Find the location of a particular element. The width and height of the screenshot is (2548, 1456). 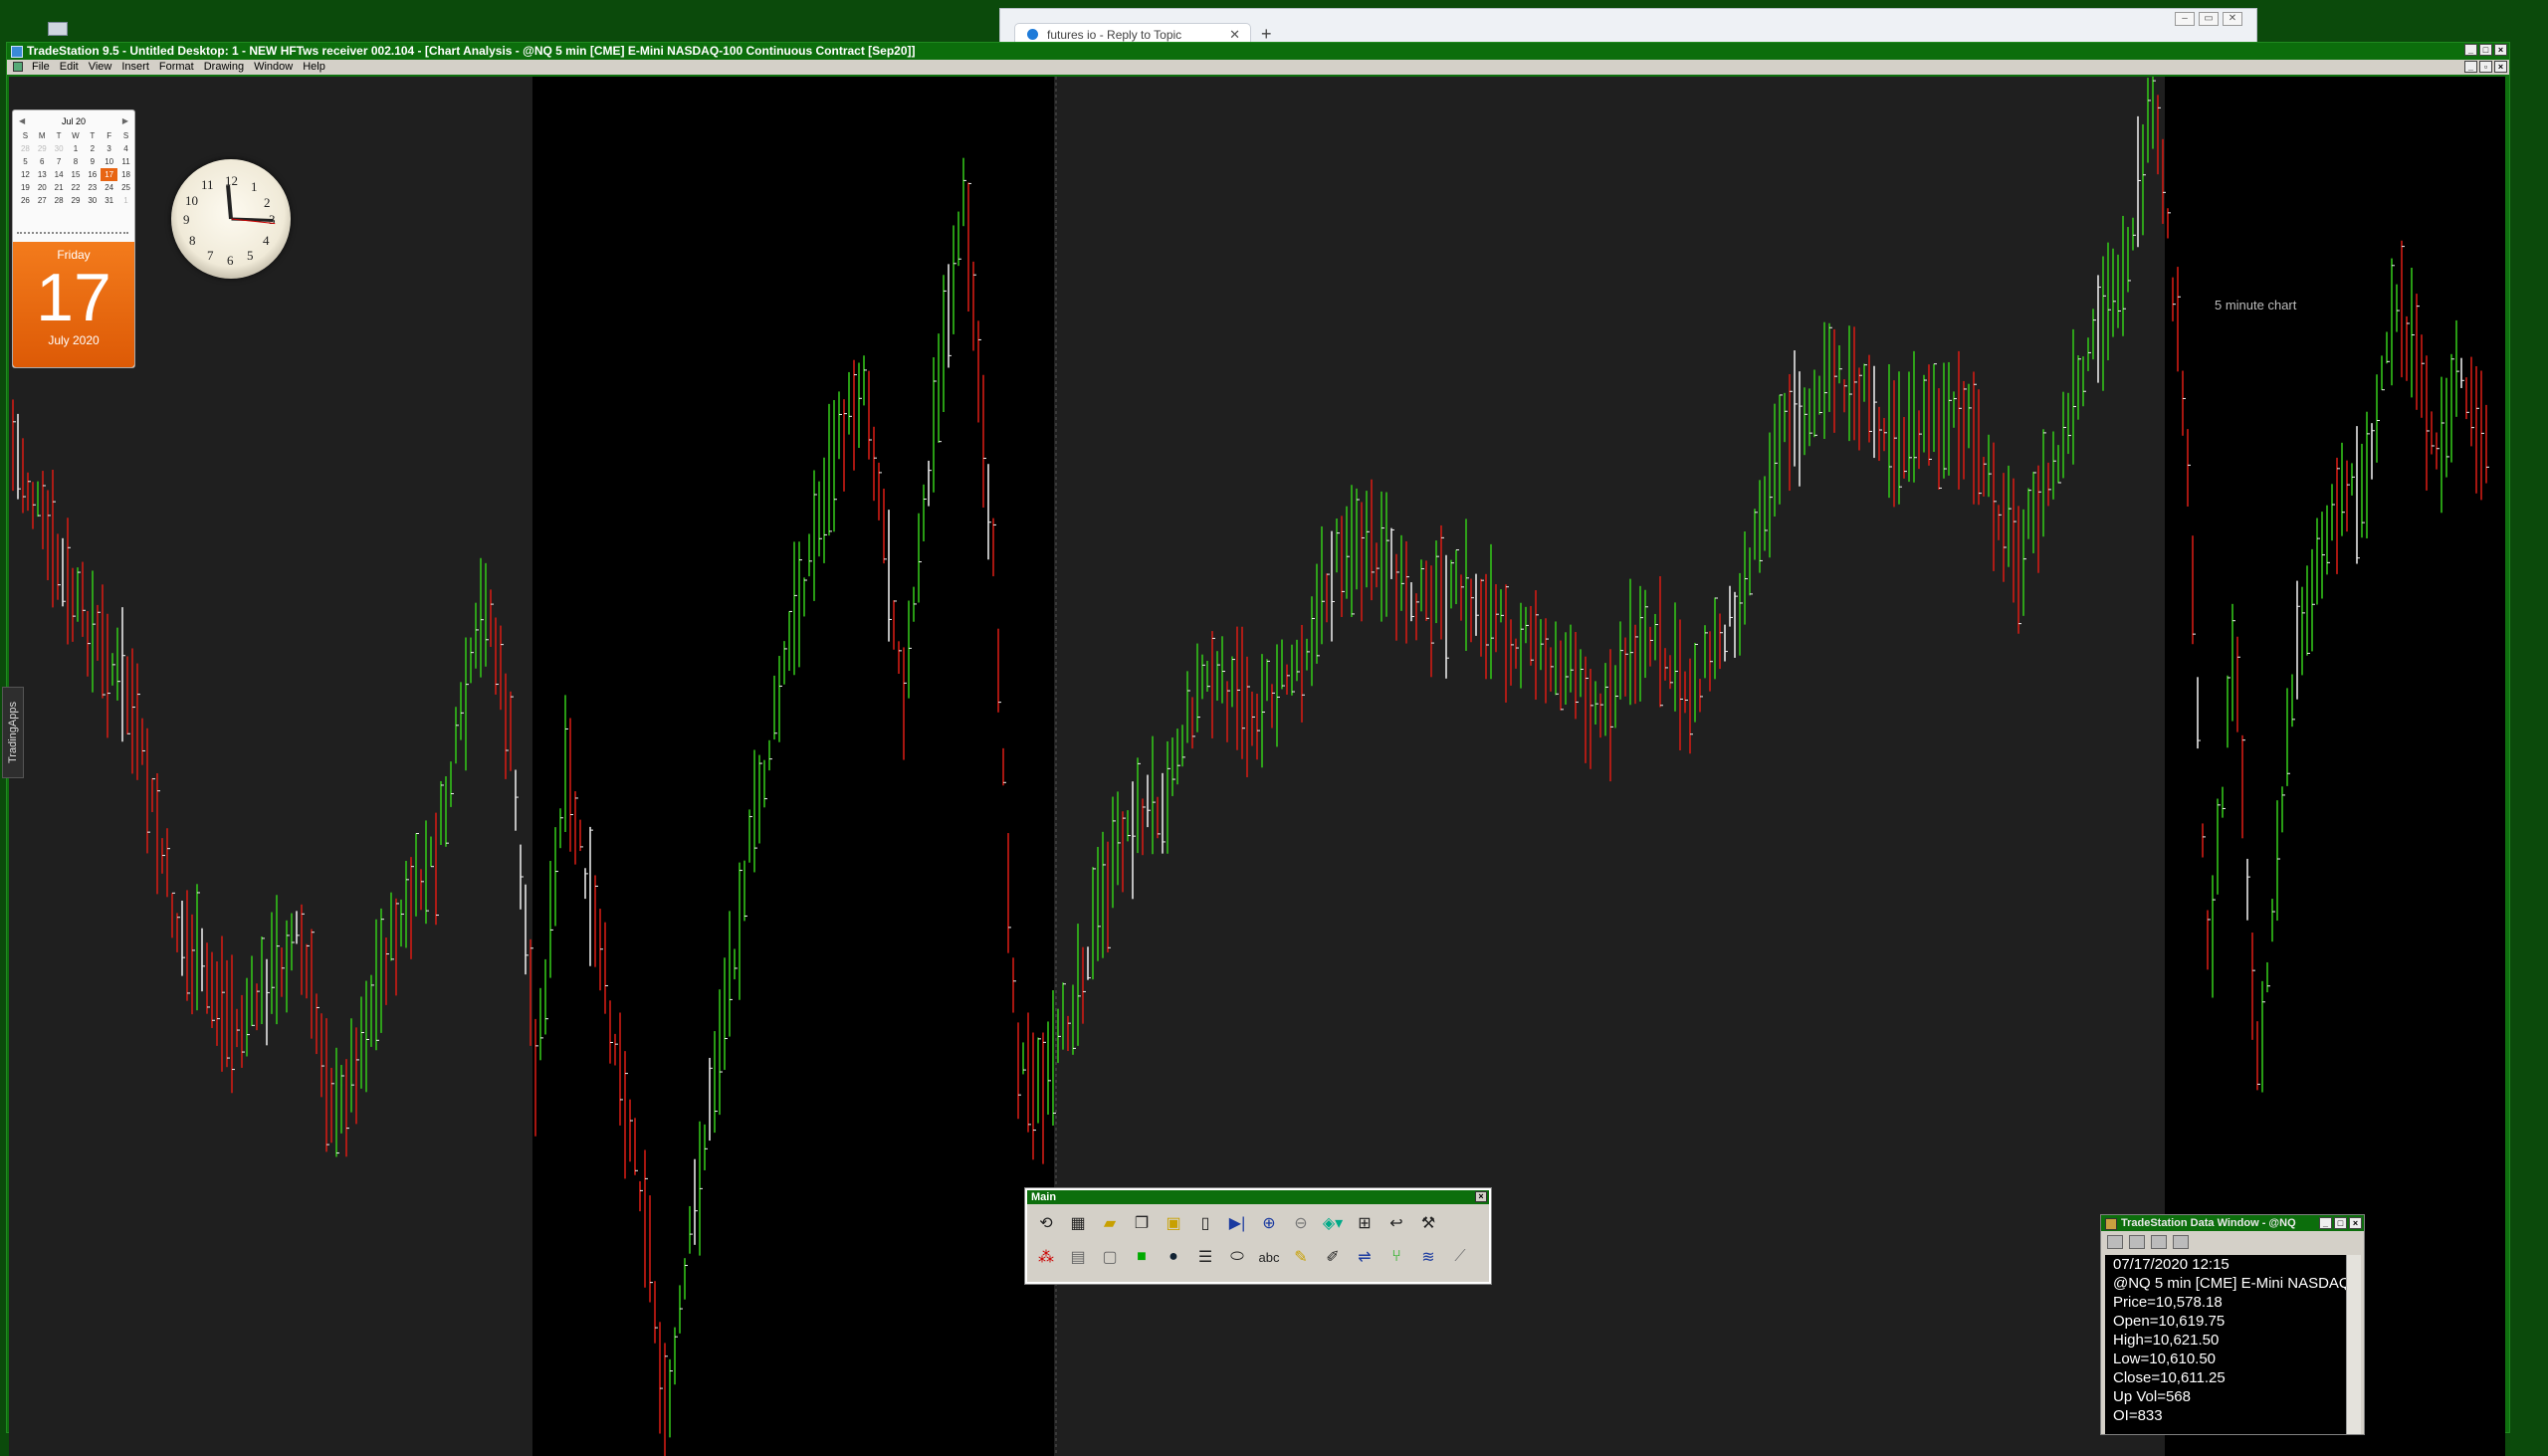

paste-icon: ▣ is located at coordinates (1173, 1223).